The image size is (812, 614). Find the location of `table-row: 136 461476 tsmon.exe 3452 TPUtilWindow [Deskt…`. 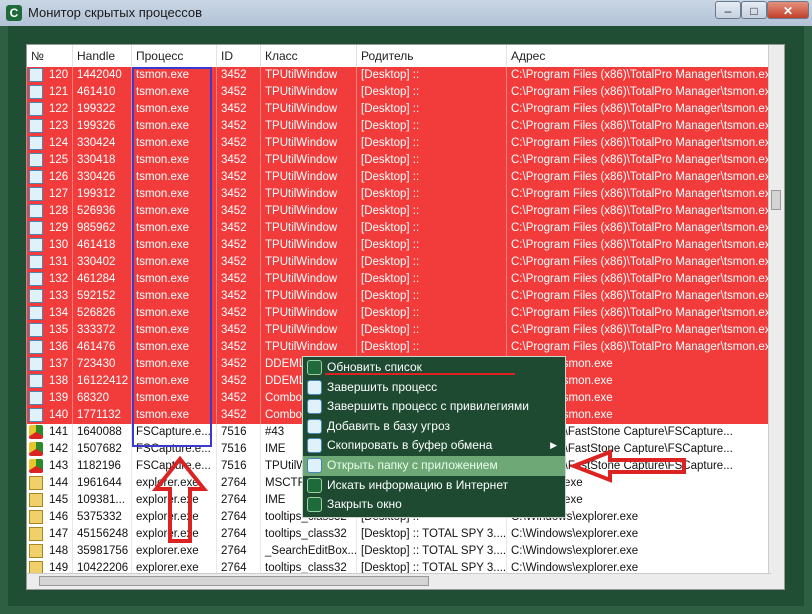

table-row: 136 461476 tsmon.exe 3452 TPUtilWindow [Deskt… is located at coordinates (399, 347).